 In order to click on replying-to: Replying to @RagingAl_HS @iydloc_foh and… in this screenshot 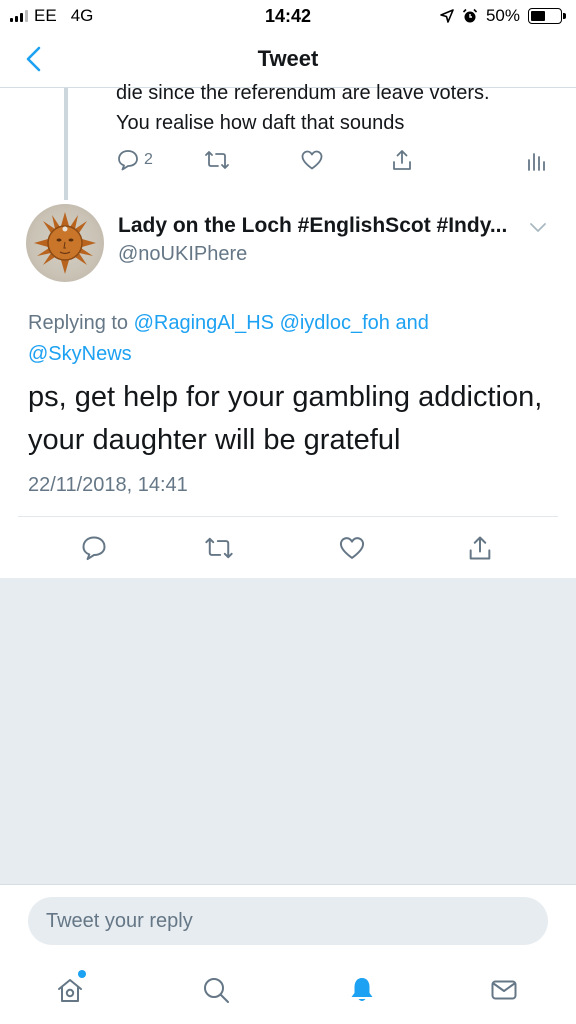, I will do `click(288, 339)`.